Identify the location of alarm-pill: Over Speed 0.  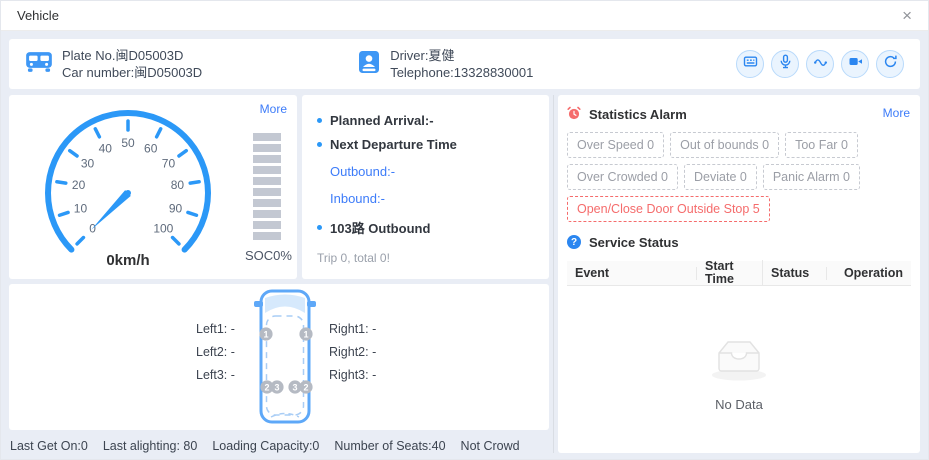
(616, 145).